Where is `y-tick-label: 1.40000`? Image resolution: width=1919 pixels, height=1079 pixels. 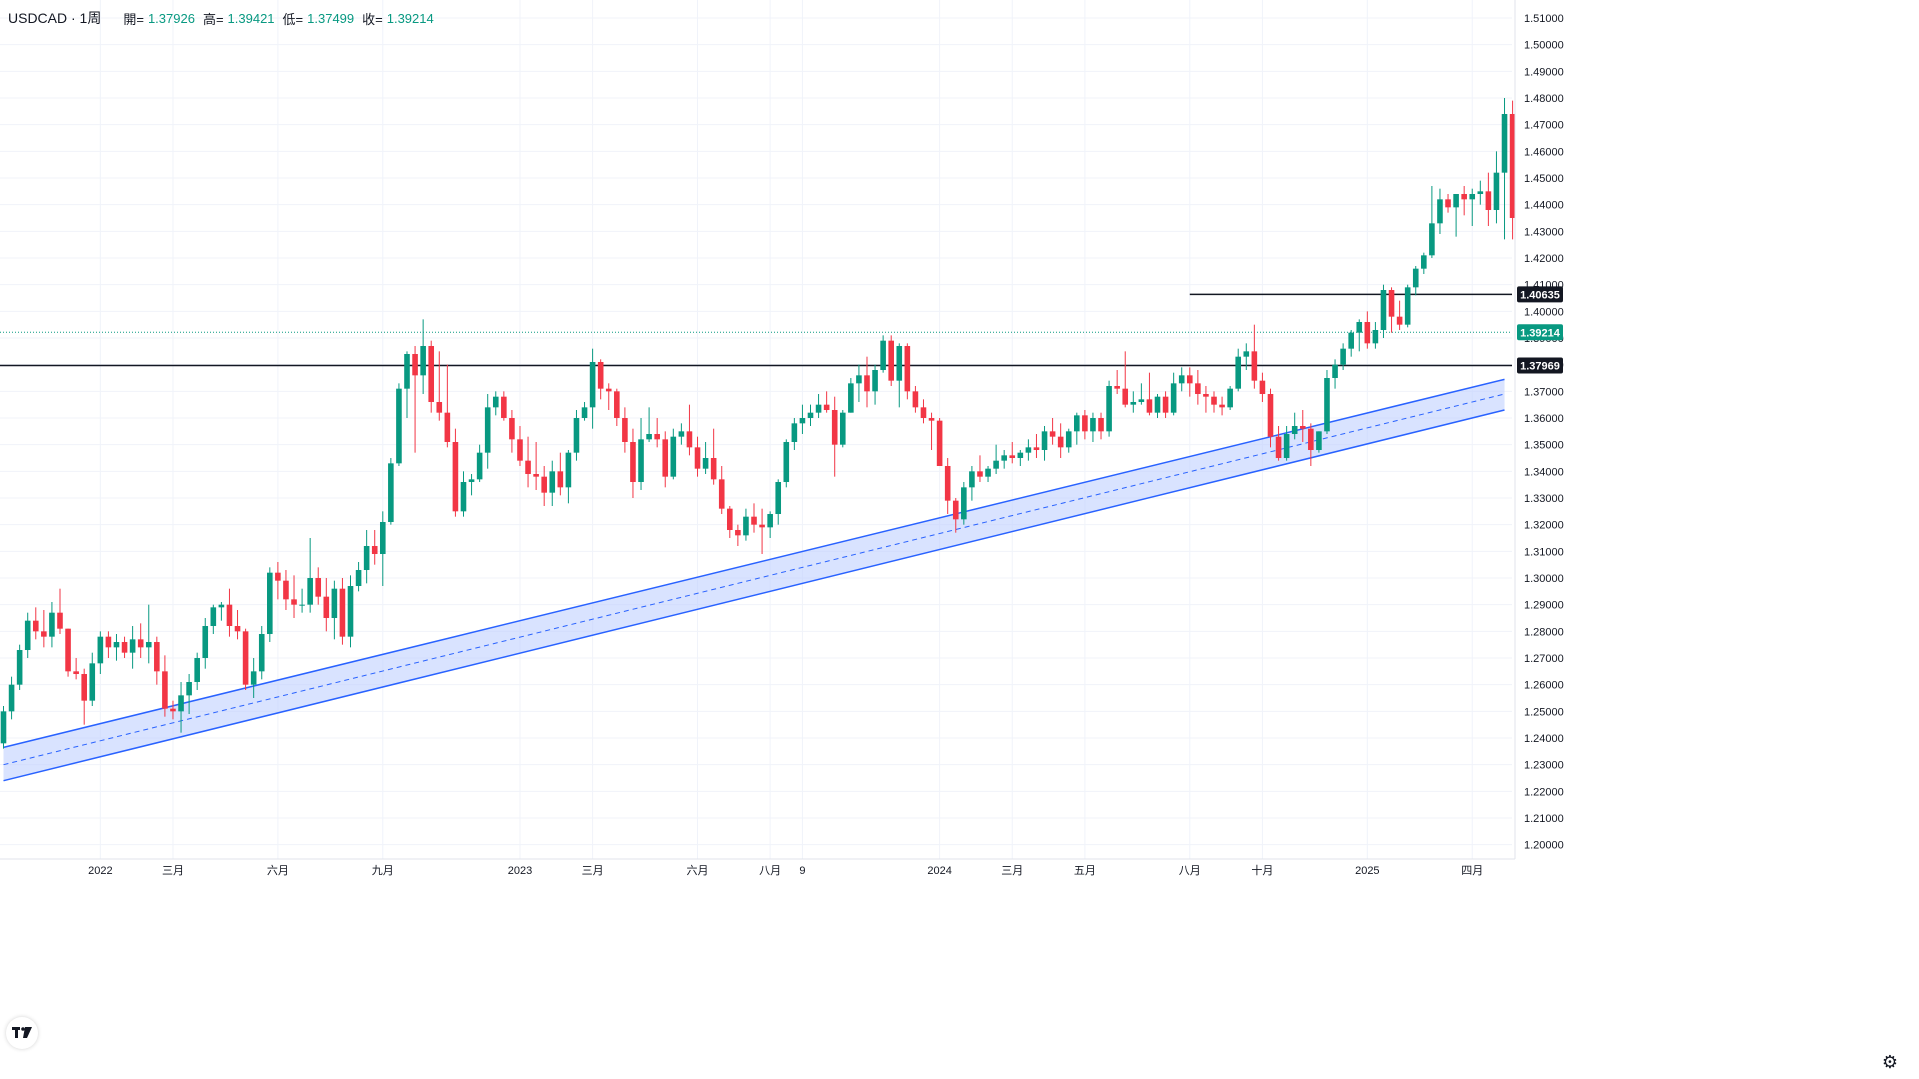 y-tick-label: 1.40000 is located at coordinates (1544, 312).